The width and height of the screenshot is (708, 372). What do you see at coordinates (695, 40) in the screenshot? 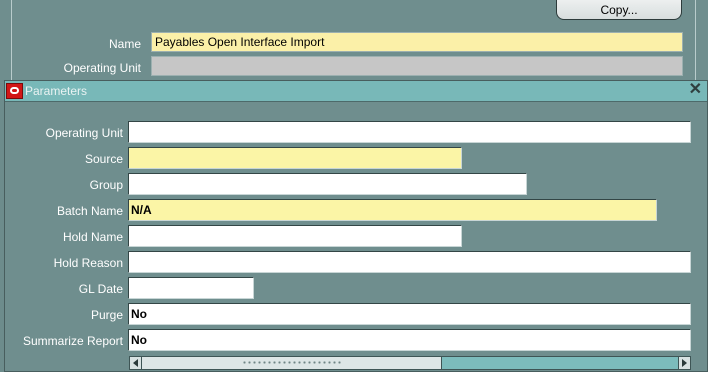
I see `divider` at bounding box center [695, 40].